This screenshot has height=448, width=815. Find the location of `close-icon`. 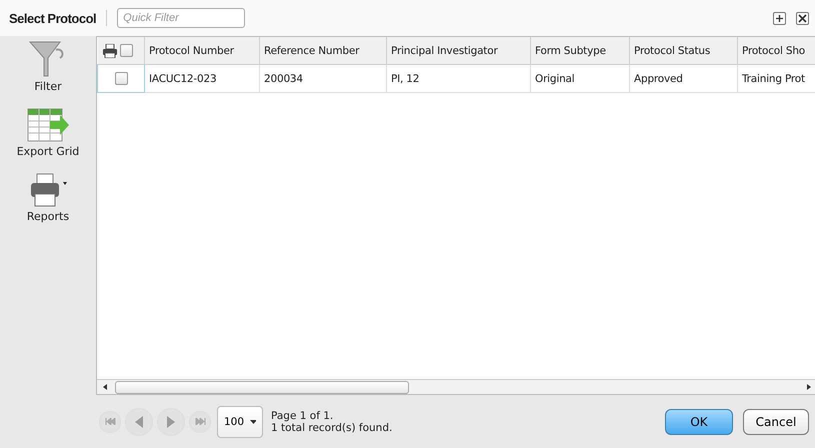

close-icon is located at coordinates (802, 18).